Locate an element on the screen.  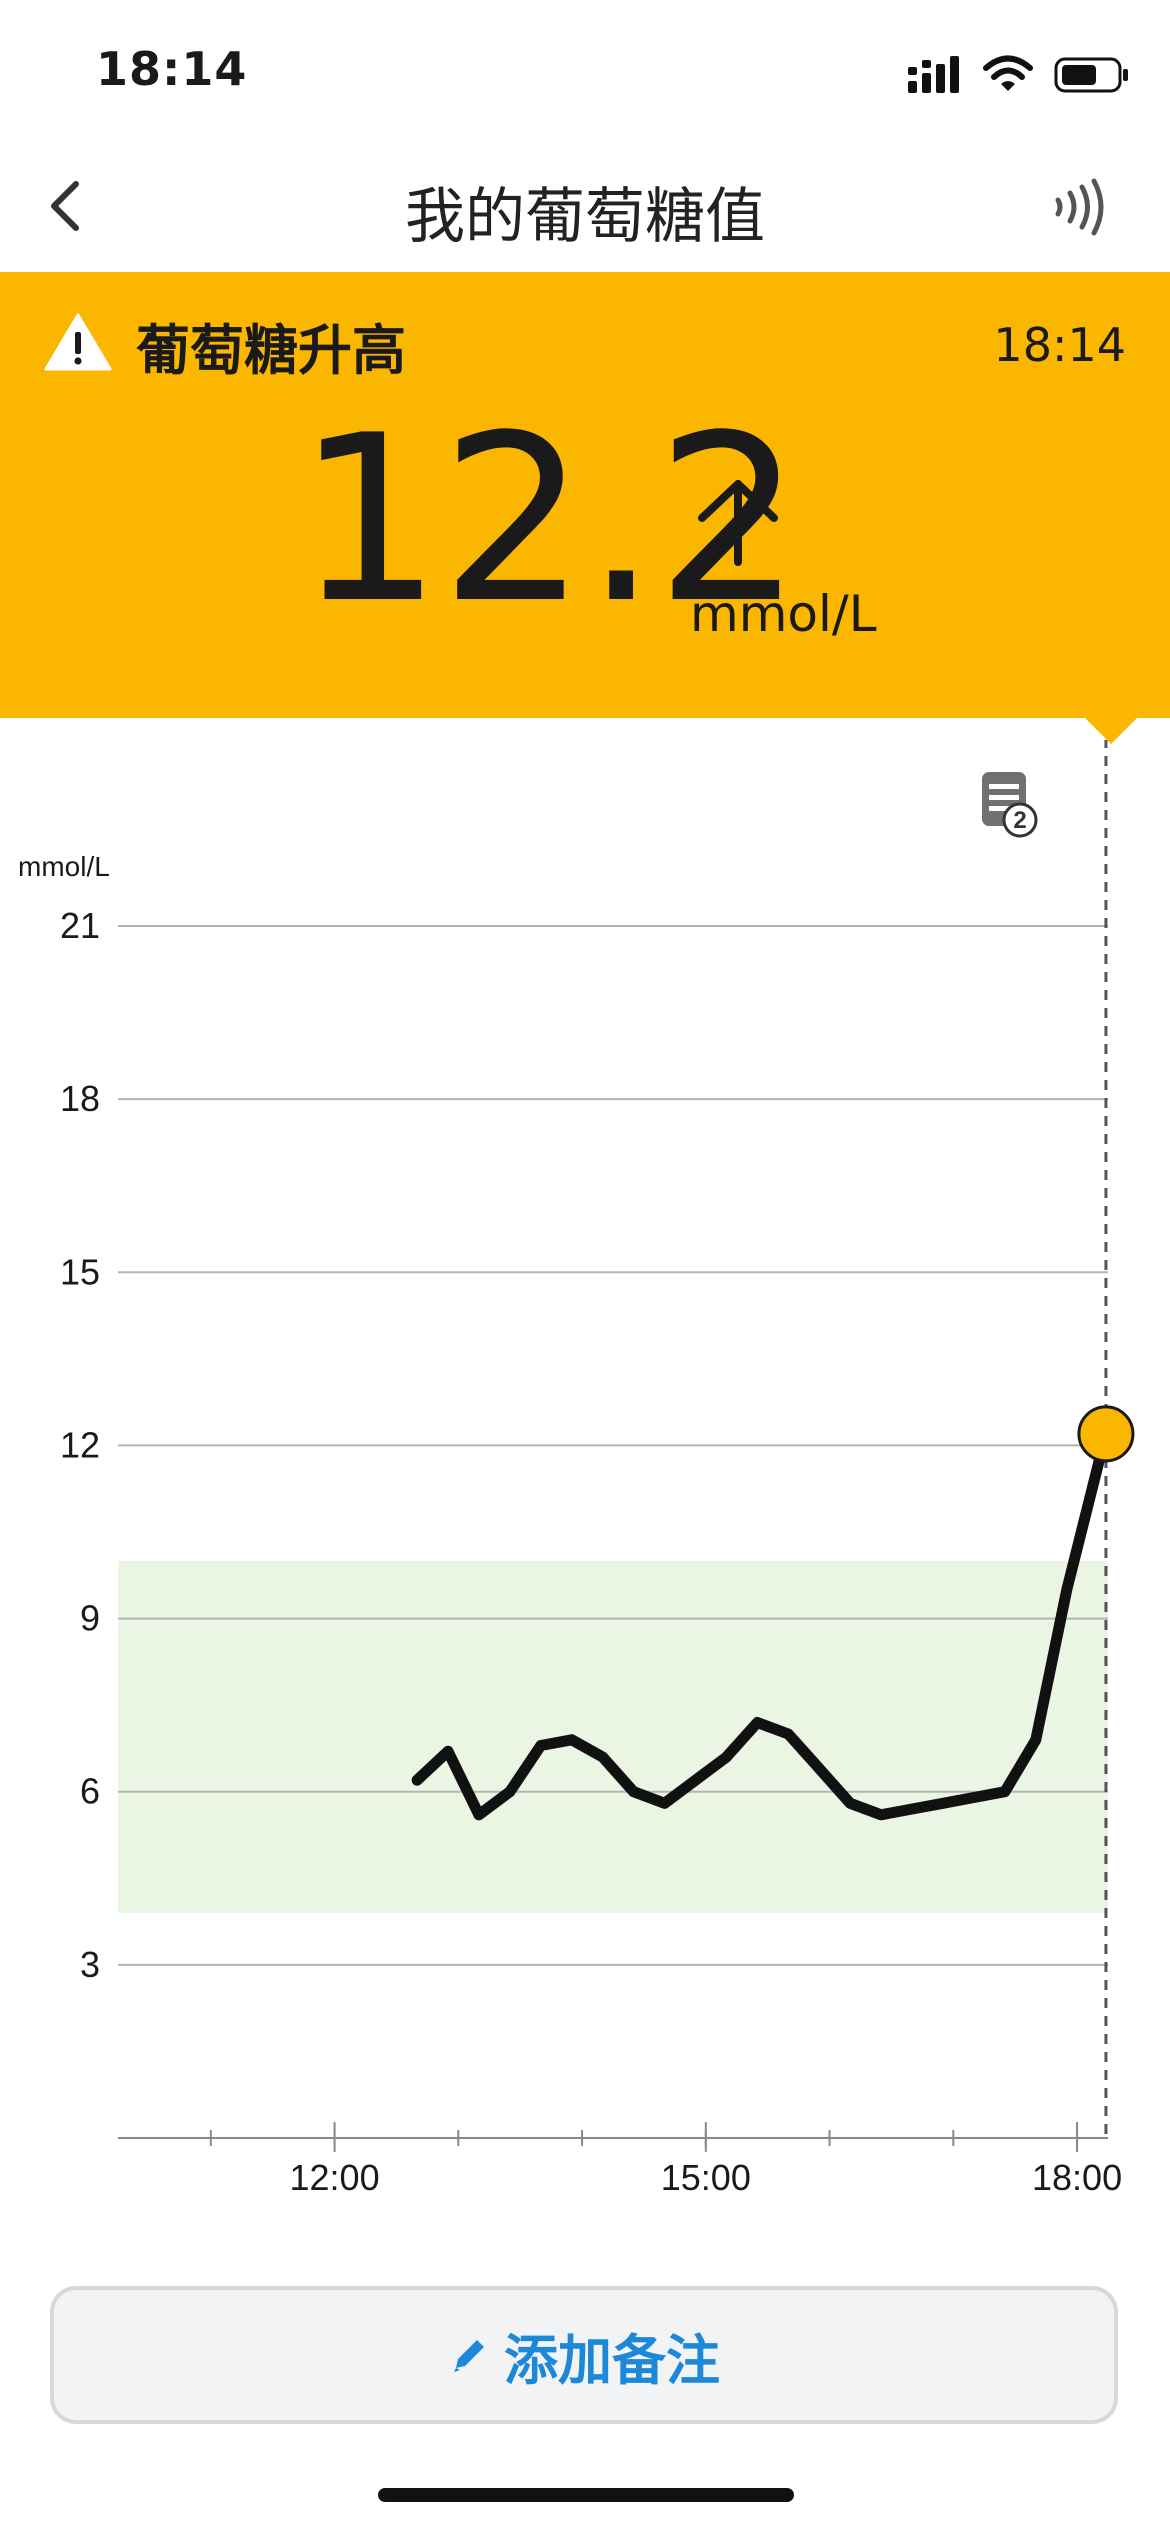
alert-title: 葡萄糖升高 is located at coordinates (271, 350).